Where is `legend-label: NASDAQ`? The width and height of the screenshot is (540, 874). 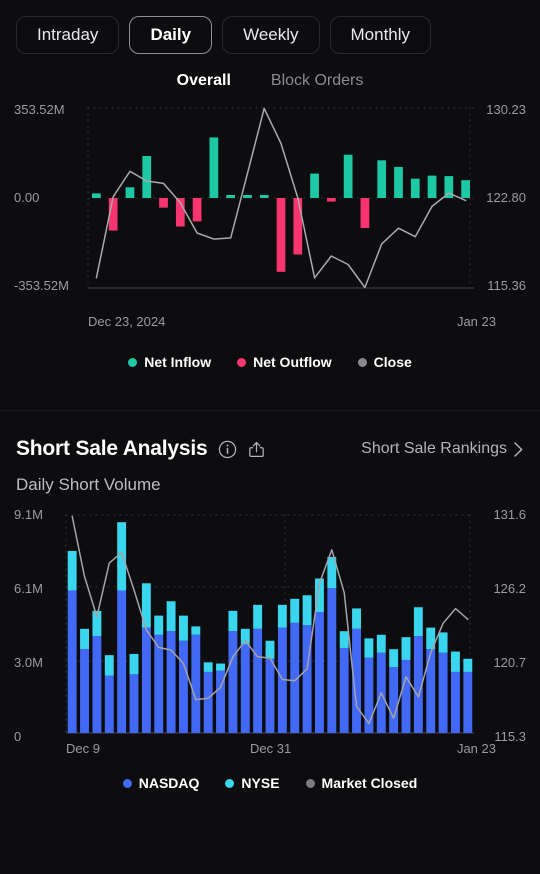 legend-label: NASDAQ is located at coordinates (169, 783).